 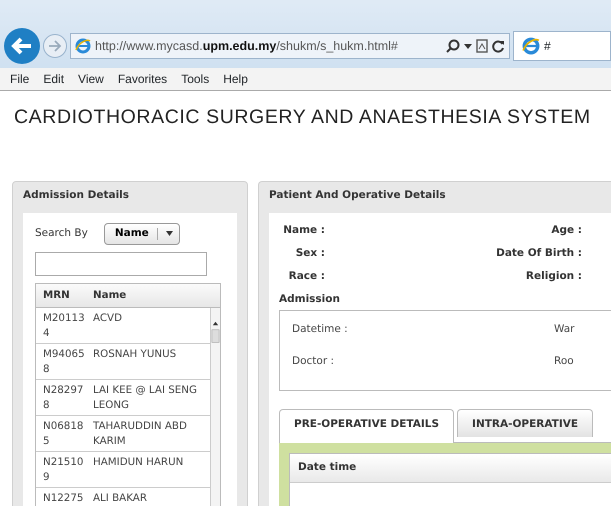 What do you see at coordinates (53, 79) in the screenshot?
I see `menu-item: Edit` at bounding box center [53, 79].